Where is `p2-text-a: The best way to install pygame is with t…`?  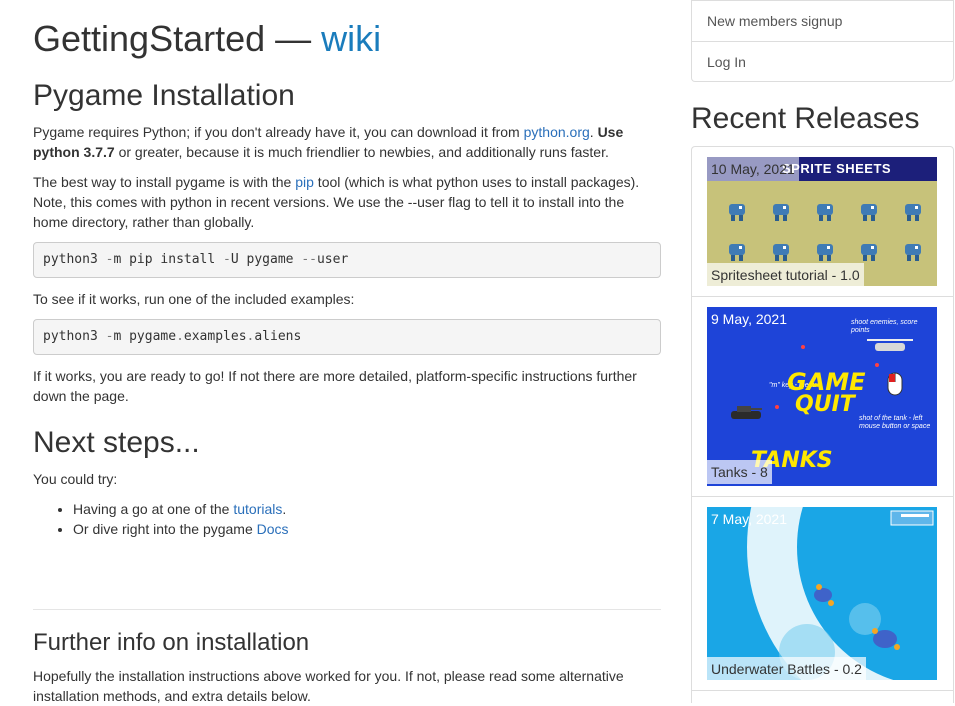
p2-text-a: The best way to install pygame is with t… is located at coordinates (164, 182).